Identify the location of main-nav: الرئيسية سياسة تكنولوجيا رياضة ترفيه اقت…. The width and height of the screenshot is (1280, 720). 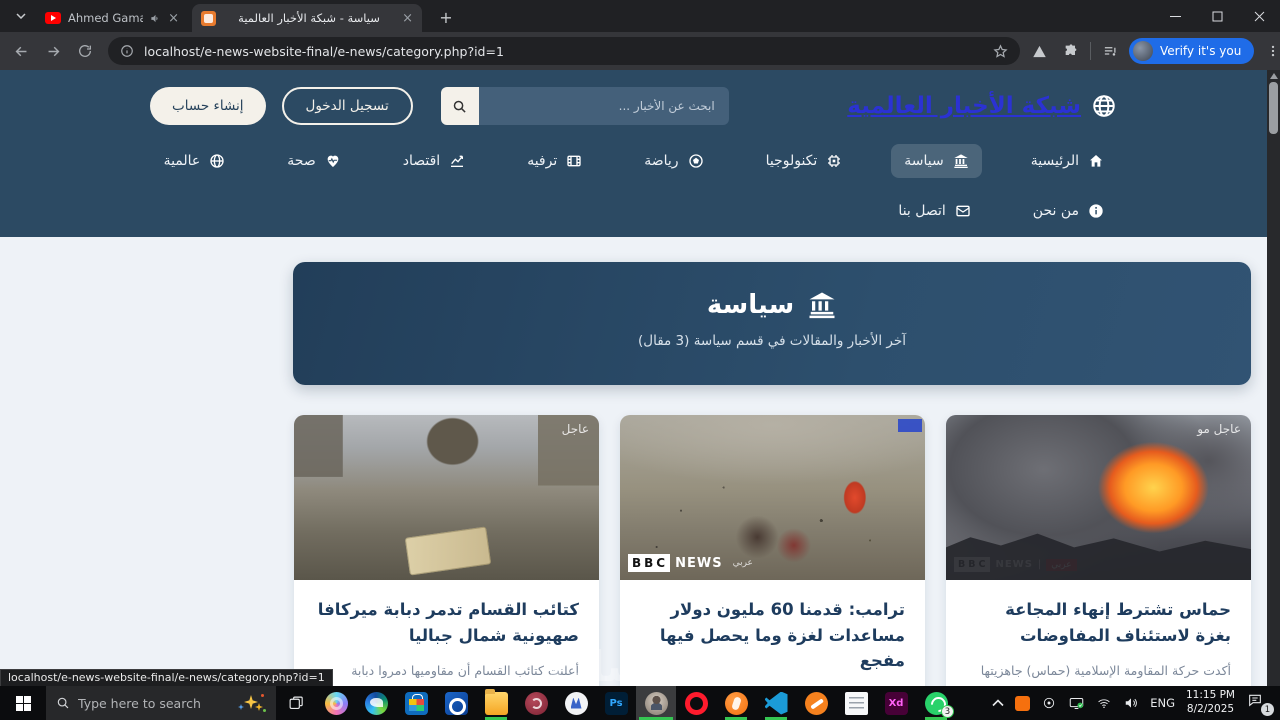
(634, 161).